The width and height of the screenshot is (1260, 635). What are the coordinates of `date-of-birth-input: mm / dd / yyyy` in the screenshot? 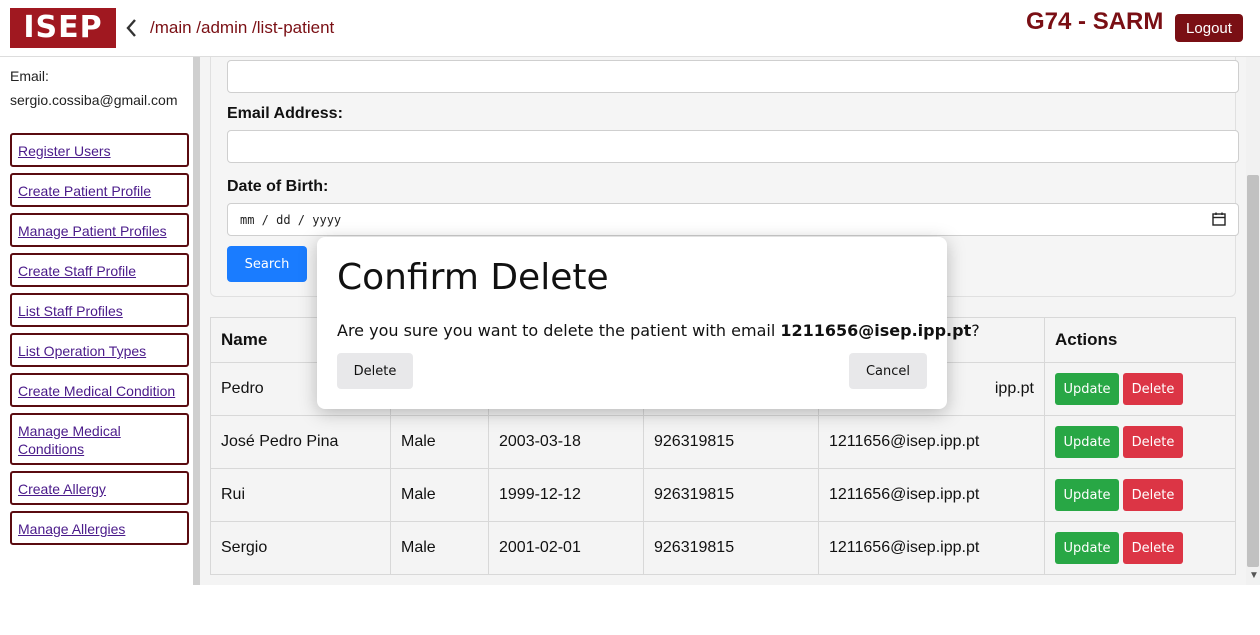 It's located at (733, 219).